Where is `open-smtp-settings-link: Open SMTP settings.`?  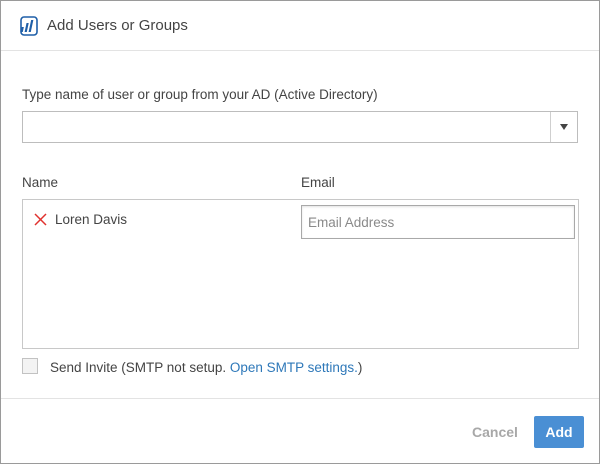 open-smtp-settings-link: Open SMTP settings. is located at coordinates (294, 367).